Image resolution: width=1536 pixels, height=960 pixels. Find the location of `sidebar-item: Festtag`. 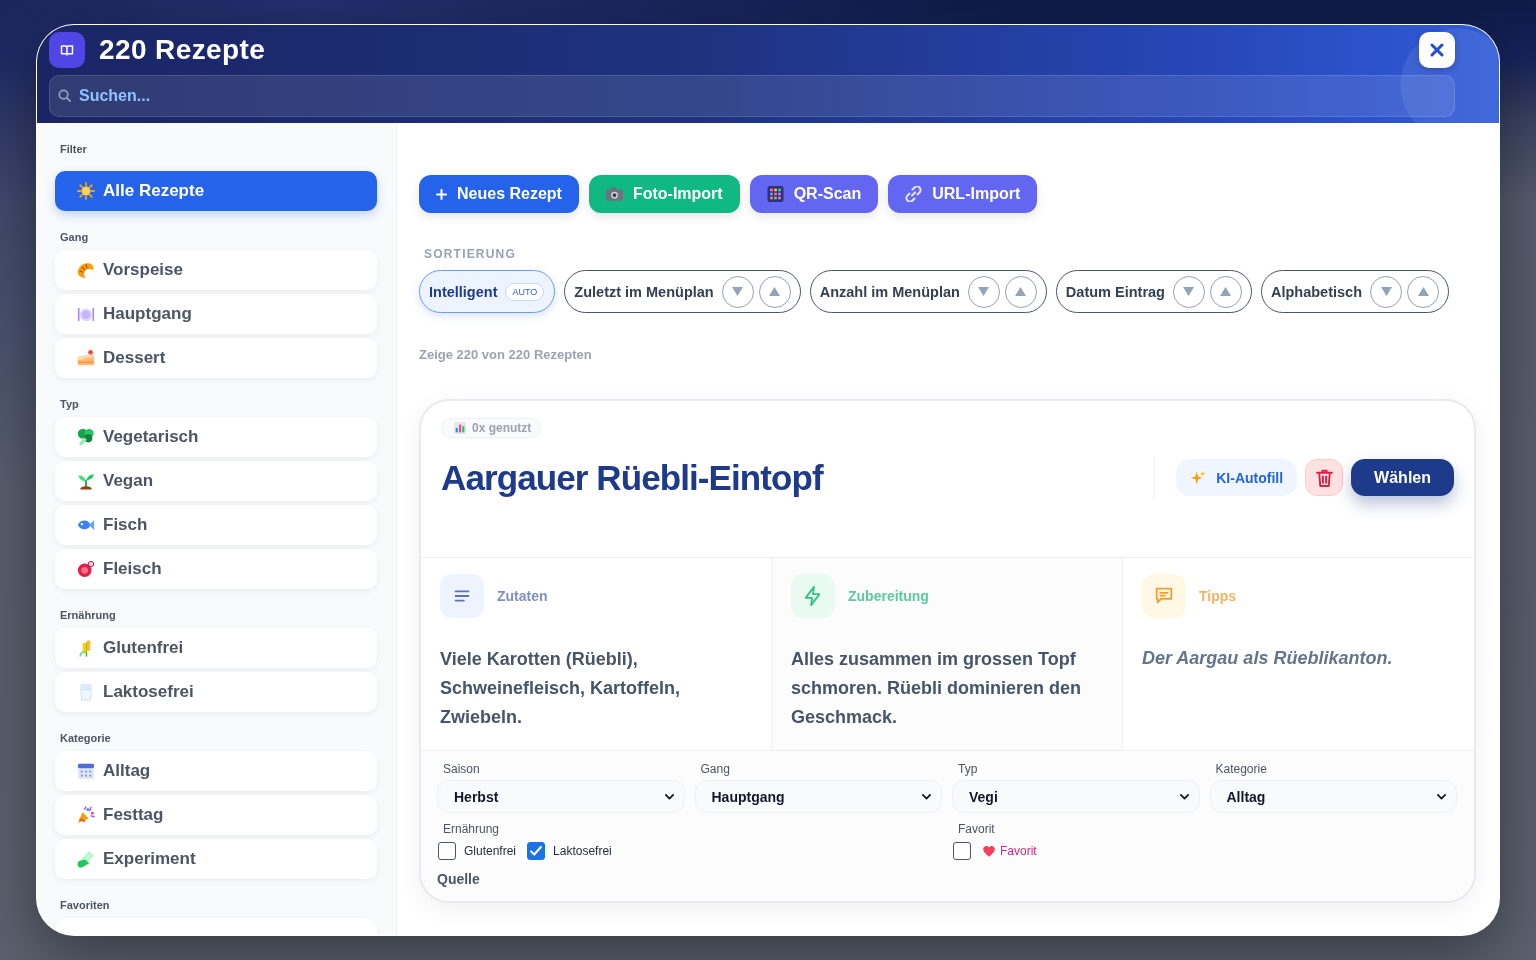

sidebar-item: Festtag is located at coordinates (216, 815).